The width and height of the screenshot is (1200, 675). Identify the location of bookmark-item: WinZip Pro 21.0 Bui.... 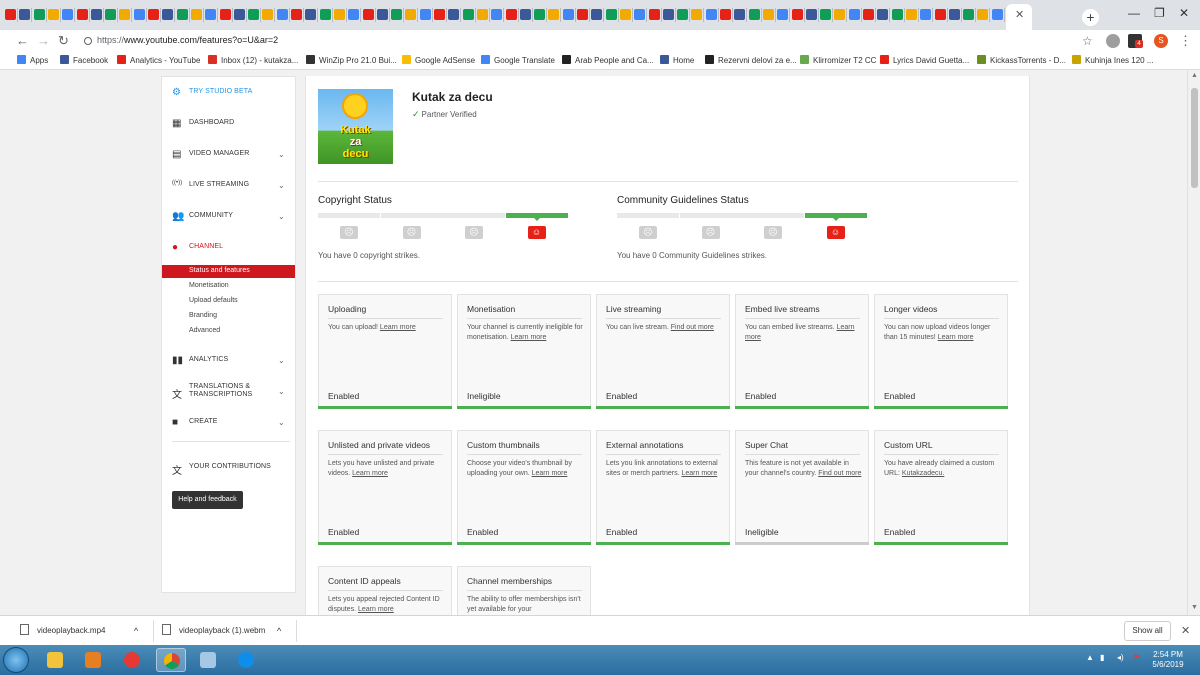
(351, 61).